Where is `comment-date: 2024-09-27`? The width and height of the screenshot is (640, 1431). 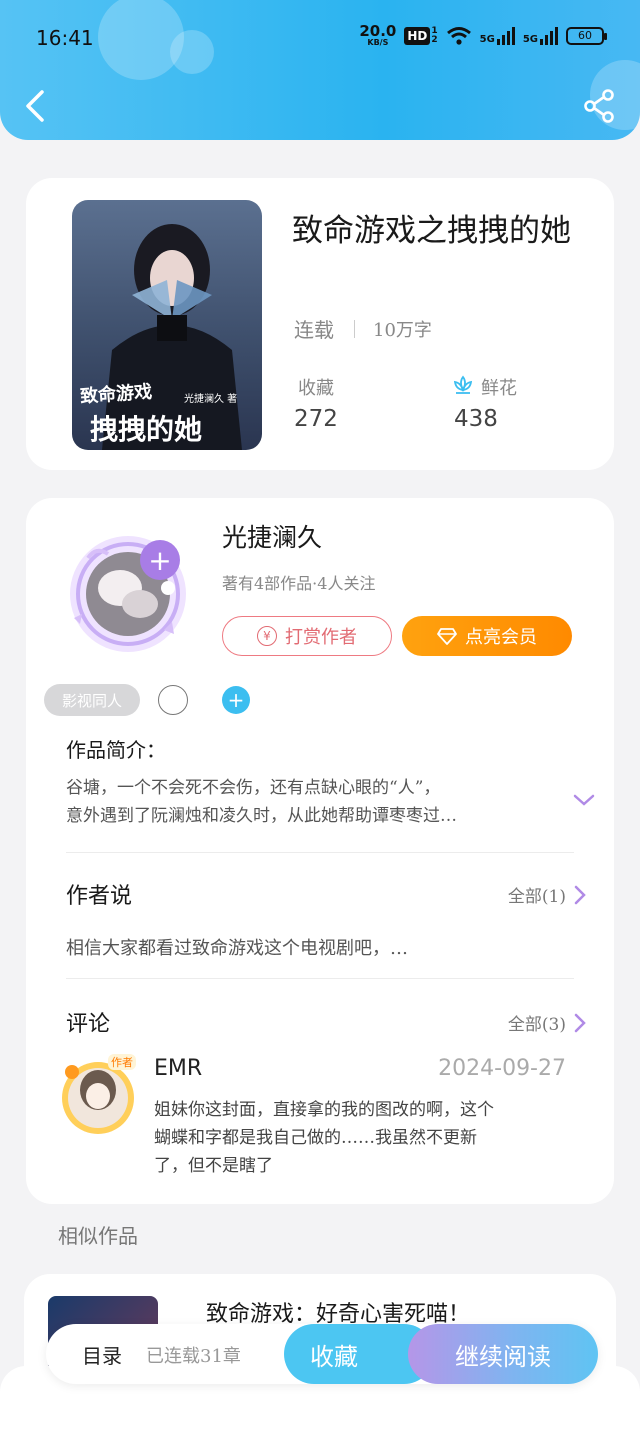 comment-date: 2024-09-27 is located at coordinates (502, 1068).